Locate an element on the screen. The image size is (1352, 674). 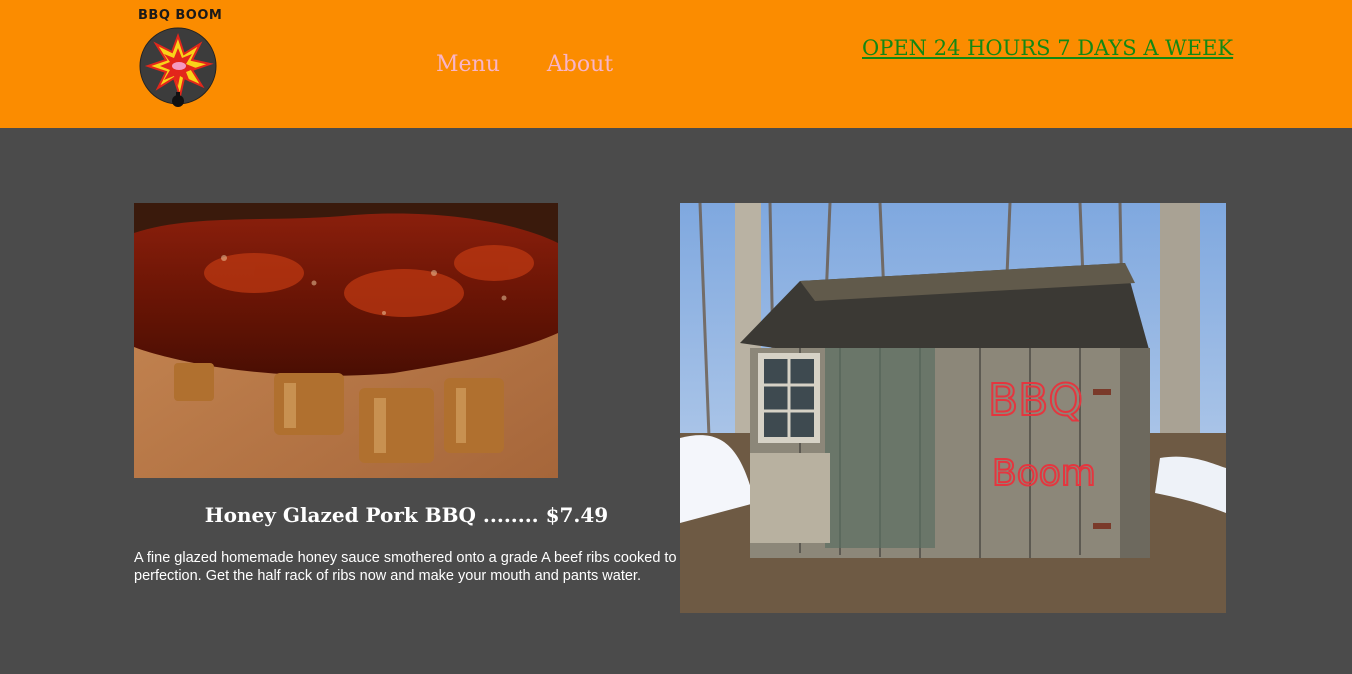
nav-link-about: About is located at coordinates (580, 64).